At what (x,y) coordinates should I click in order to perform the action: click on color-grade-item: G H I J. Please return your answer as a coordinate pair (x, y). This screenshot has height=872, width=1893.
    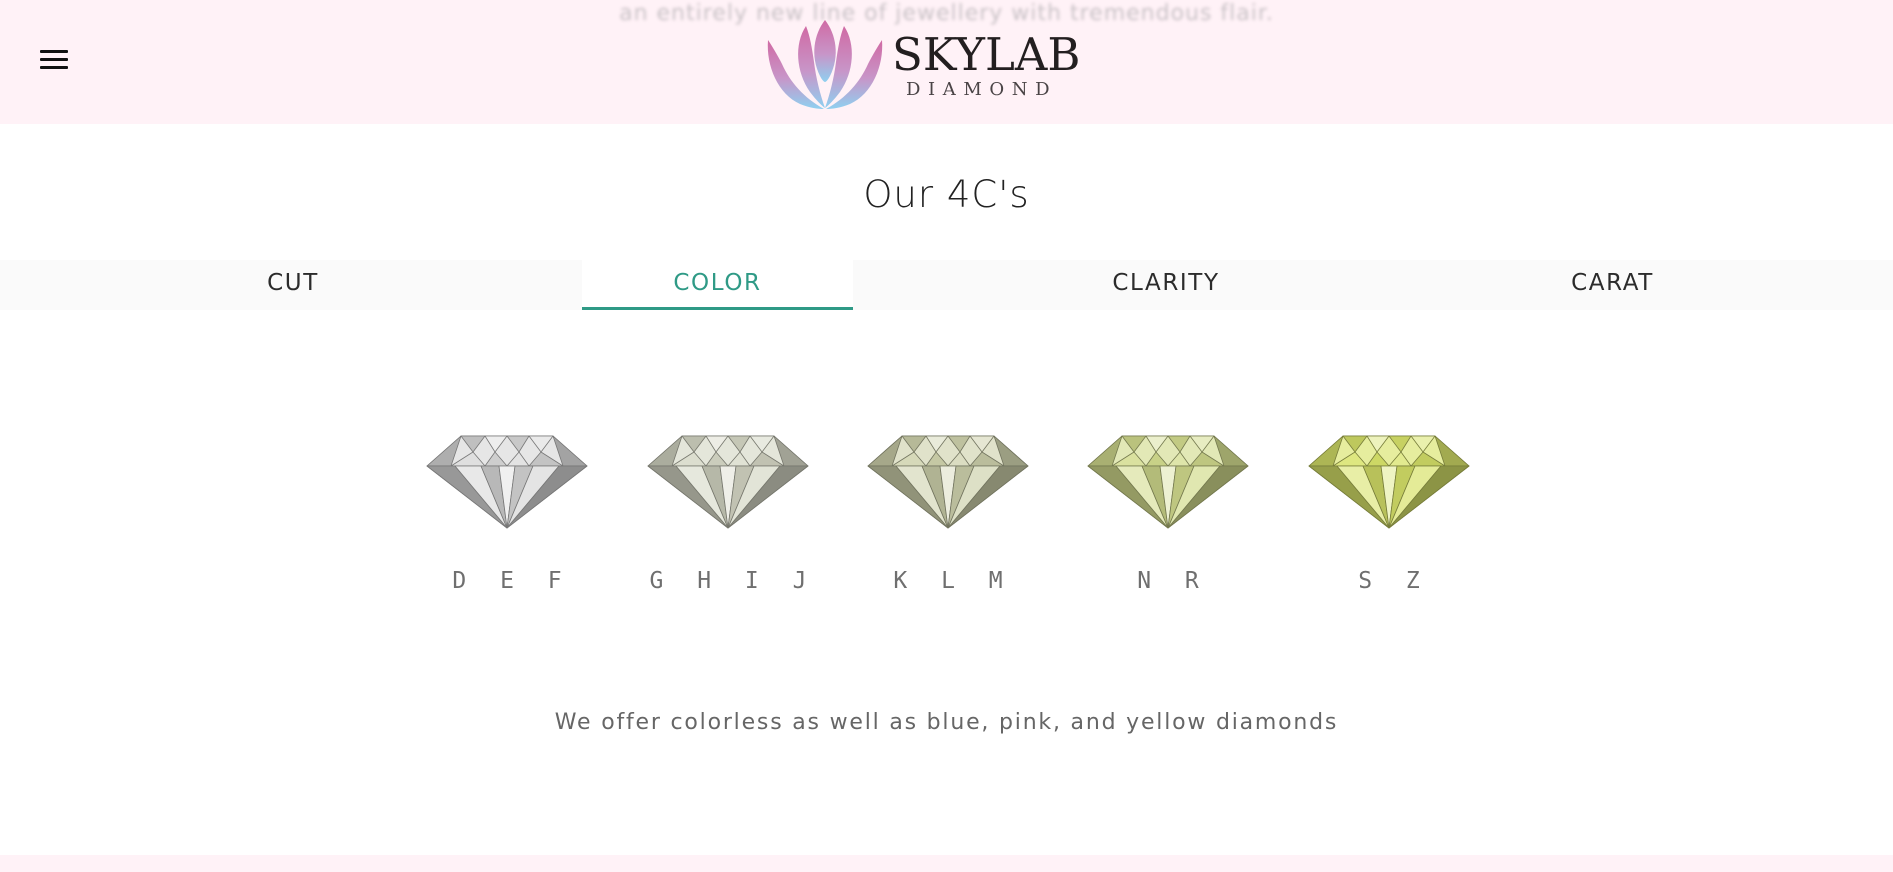
    Looking at the image, I should click on (728, 510).